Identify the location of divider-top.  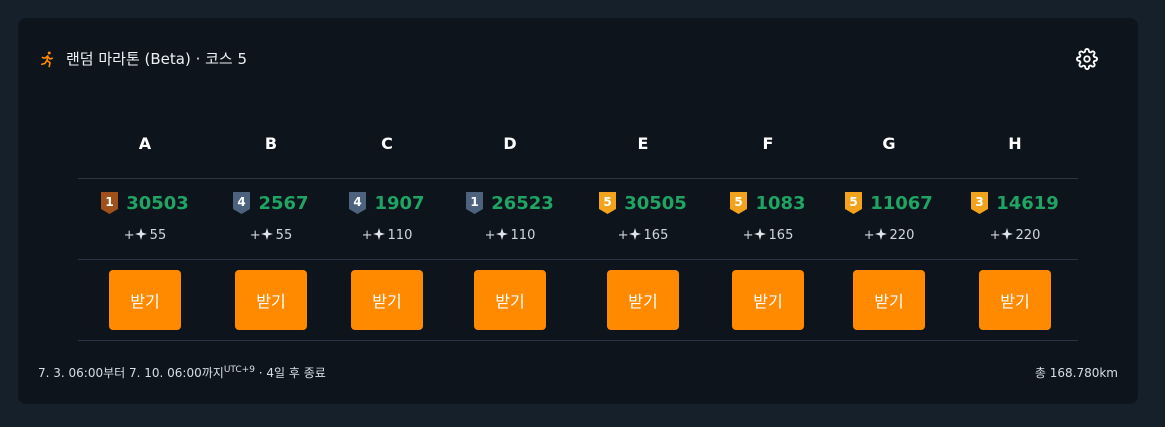
(578, 178).